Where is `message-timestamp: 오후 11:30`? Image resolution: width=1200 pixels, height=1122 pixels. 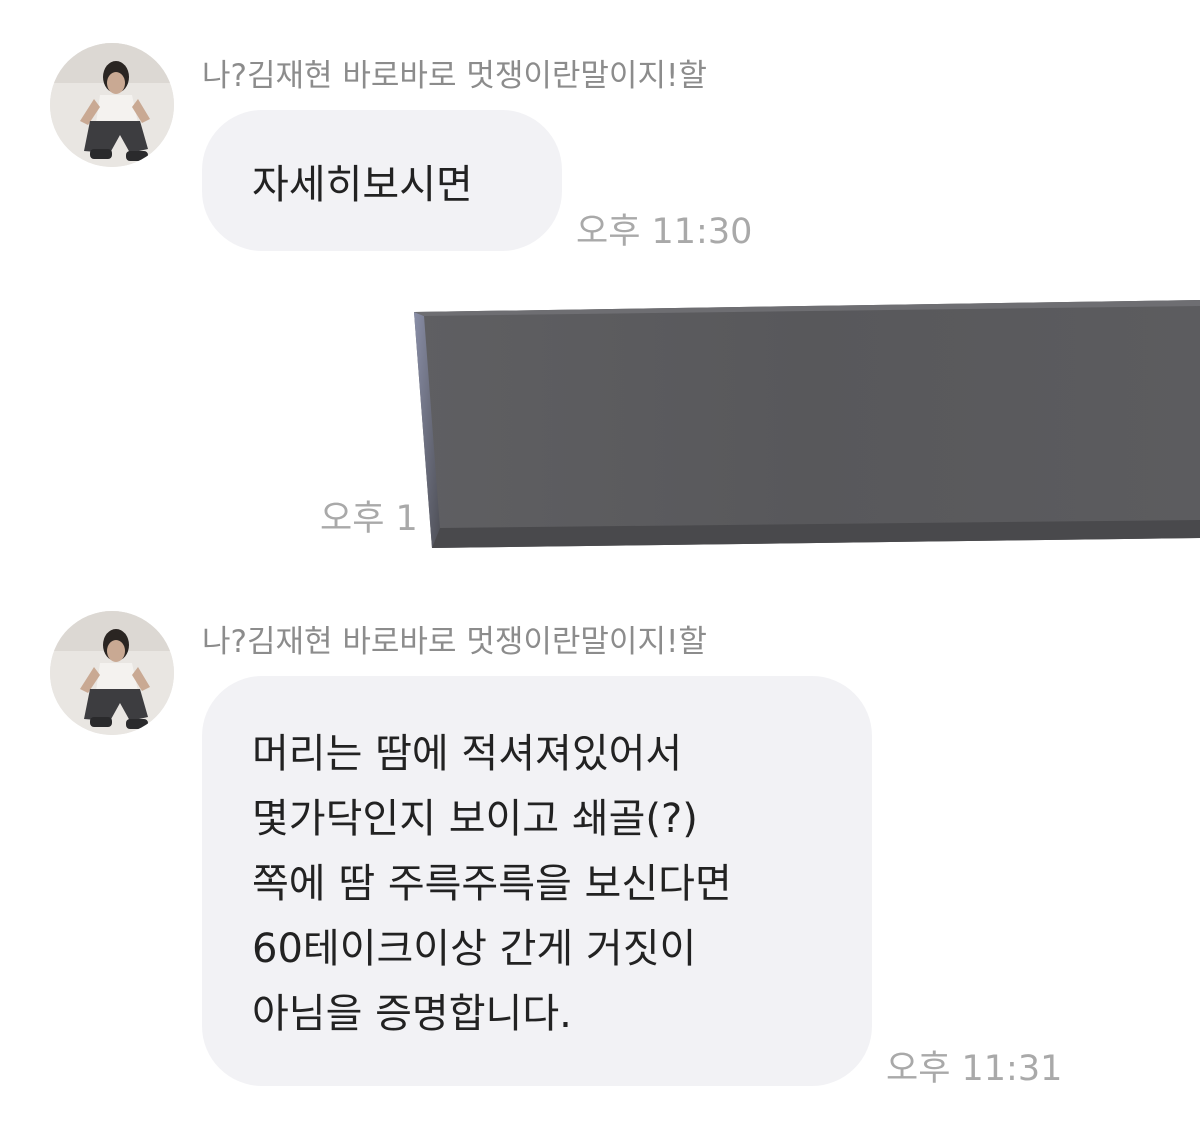 message-timestamp: 오후 11:30 is located at coordinates (664, 232).